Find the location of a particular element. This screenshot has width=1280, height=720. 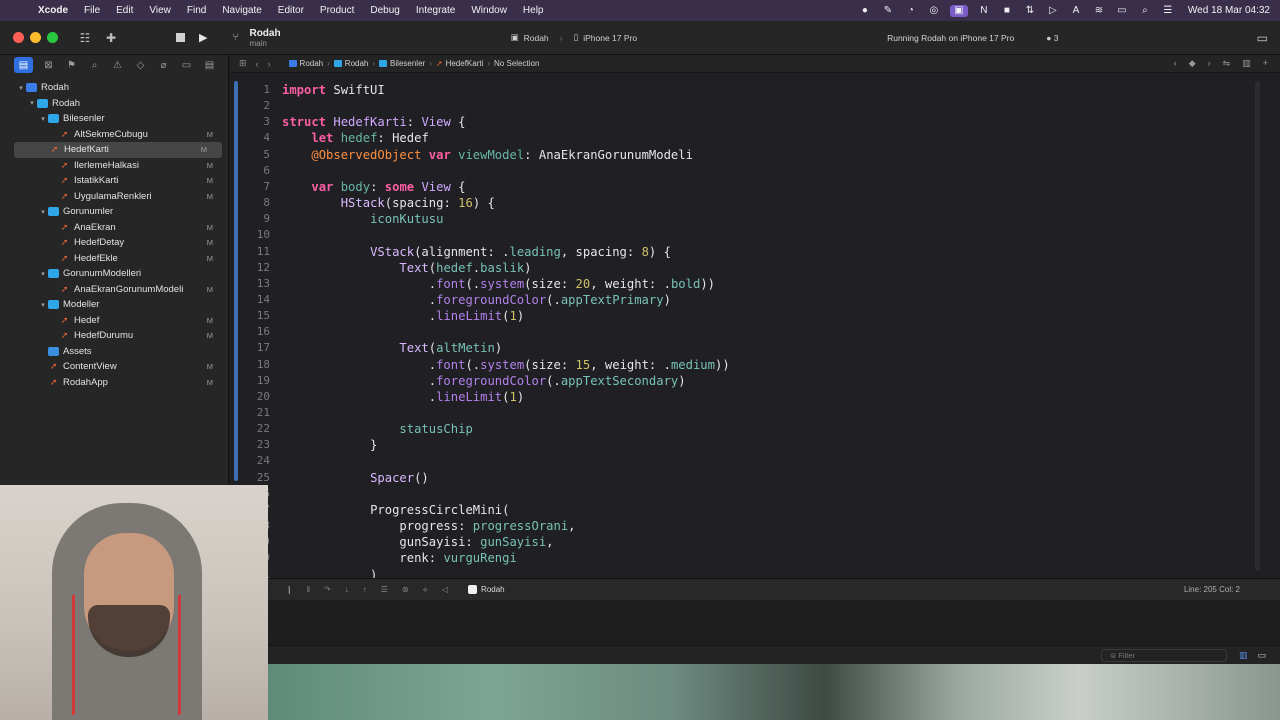

file-tree-item: ➚ RodahApp M is located at coordinates (114, 383).